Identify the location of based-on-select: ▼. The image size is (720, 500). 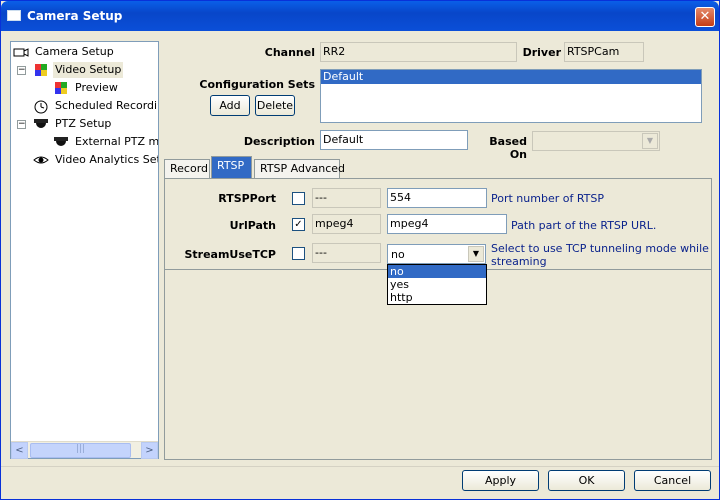
(596, 141).